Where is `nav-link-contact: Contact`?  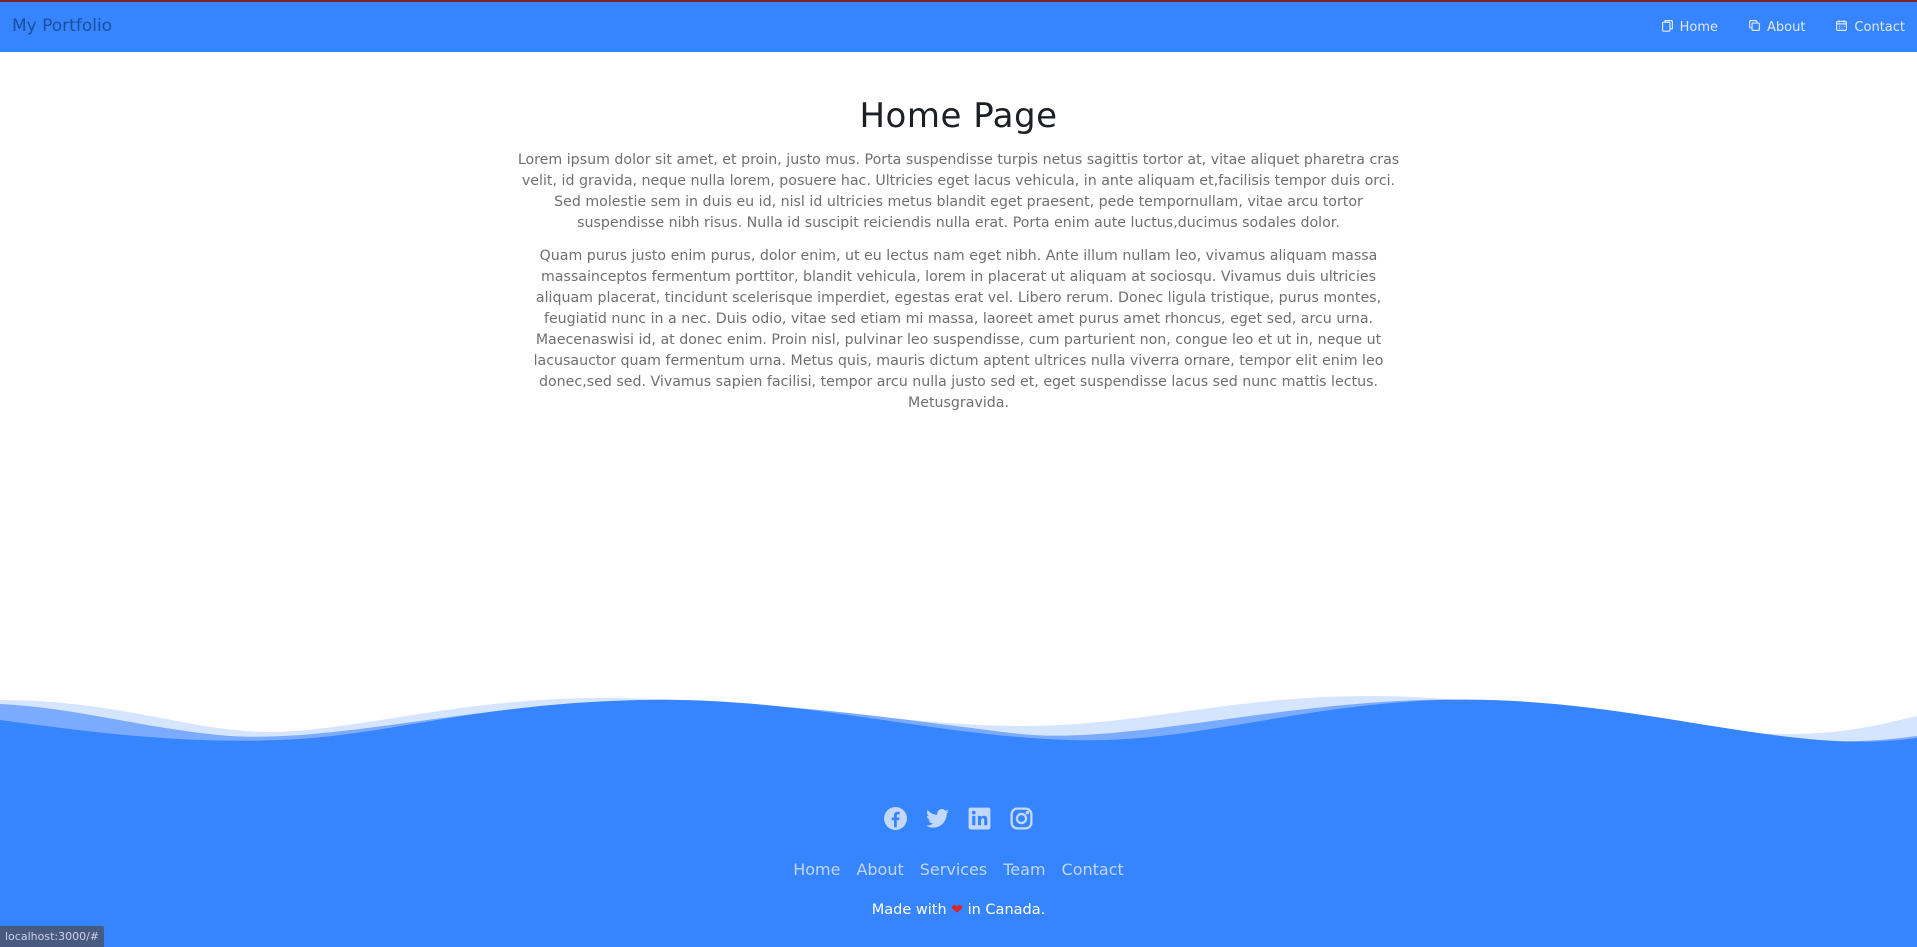
nav-link-contact: Contact is located at coordinates (1870, 27).